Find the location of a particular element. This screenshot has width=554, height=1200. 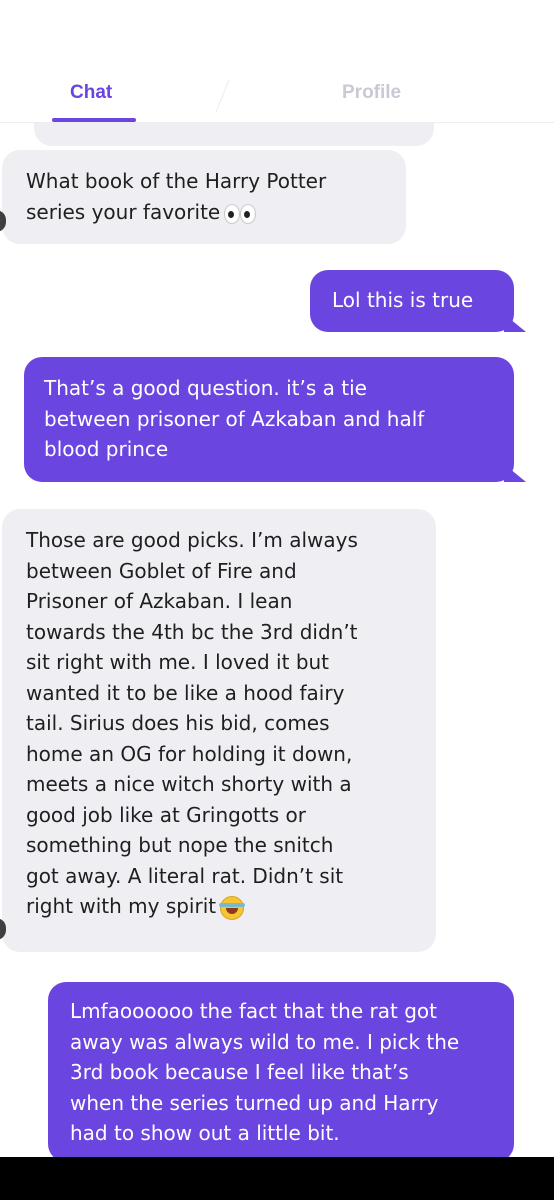

message-line: got away. A literal rat. Didn’t sit is located at coordinates (185, 875).